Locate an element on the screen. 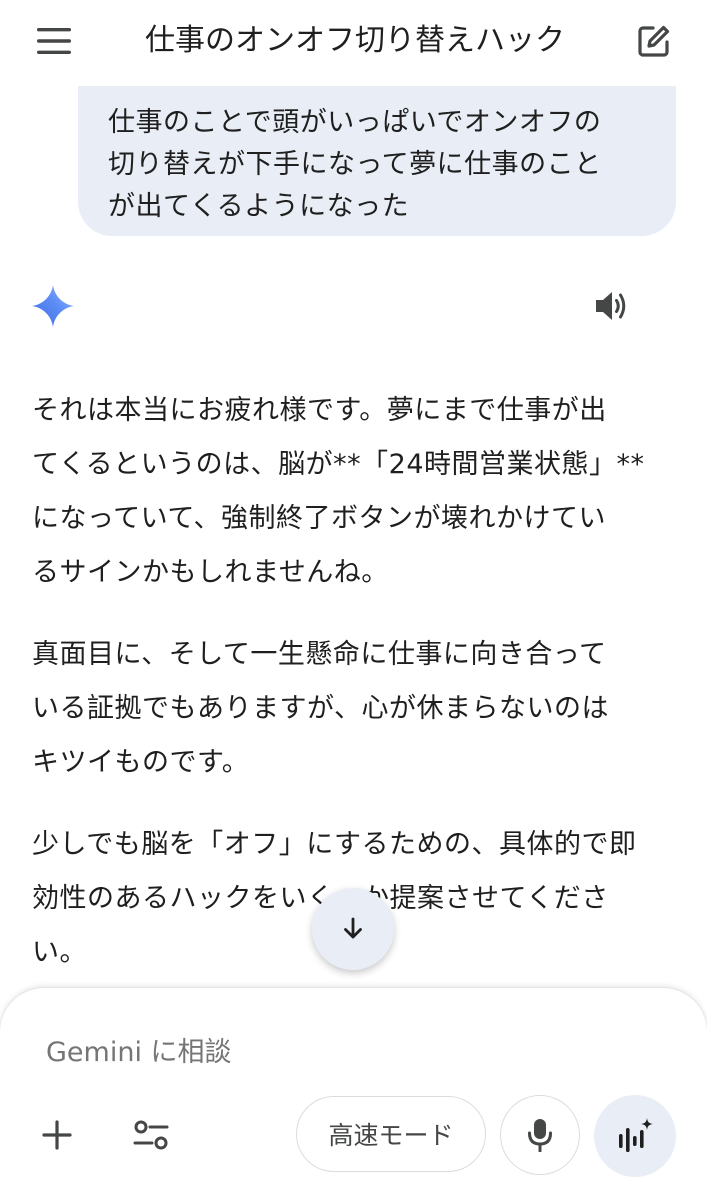  menu-button is located at coordinates (54, 41).